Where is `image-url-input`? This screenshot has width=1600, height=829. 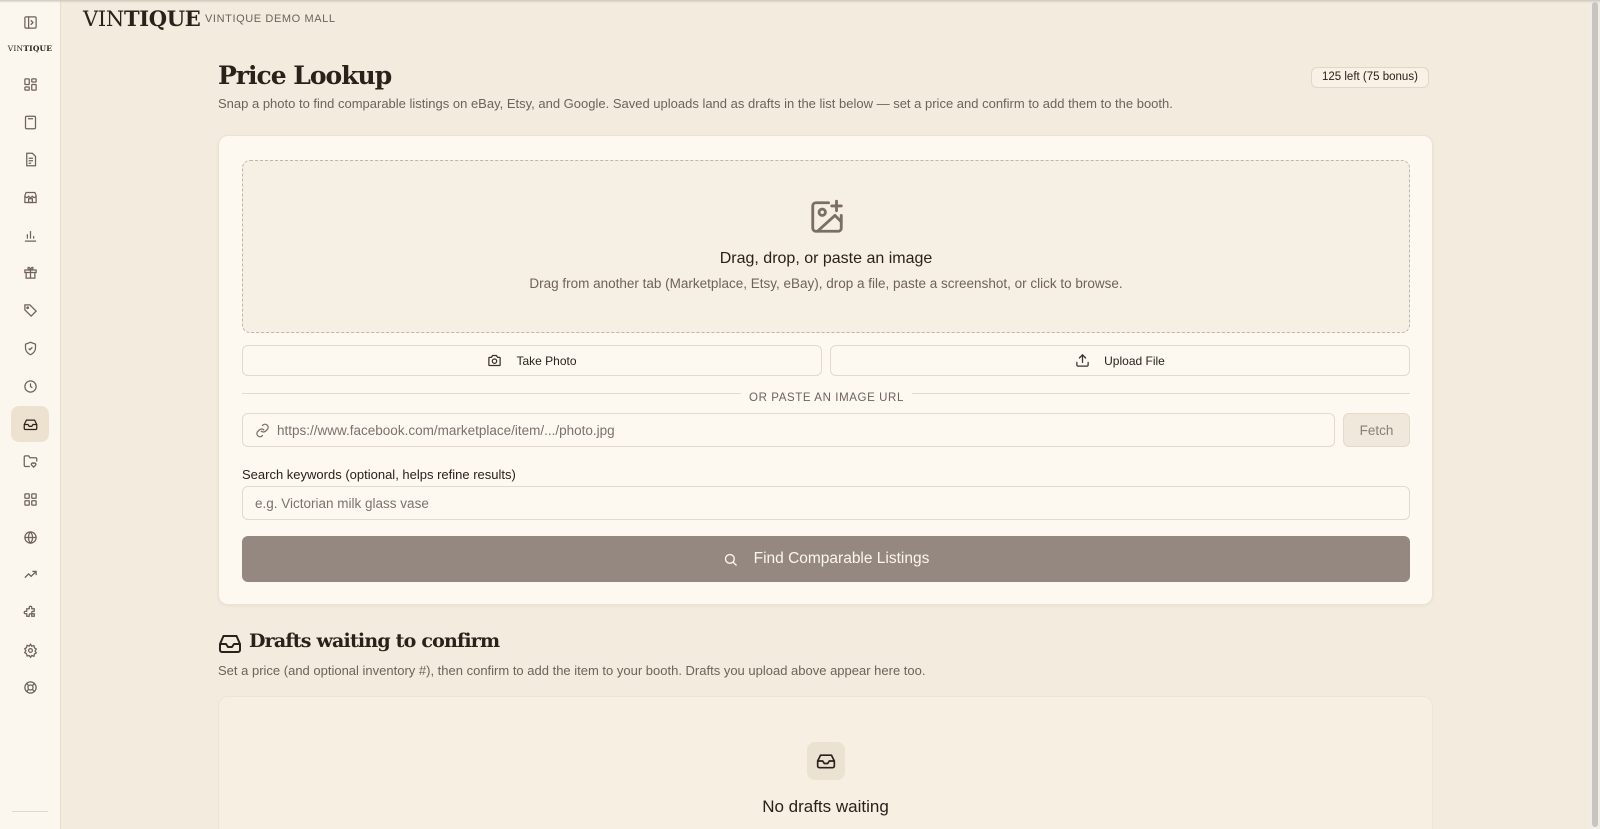
image-url-input is located at coordinates (788, 430).